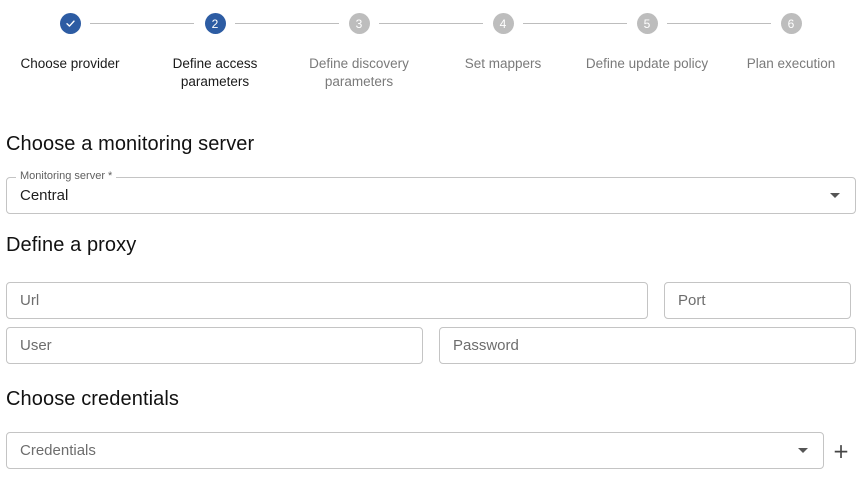 The width and height of the screenshot is (867, 492). Describe the element at coordinates (93, 399) in the screenshot. I see `credentials-section-title: Choose credentials` at that location.